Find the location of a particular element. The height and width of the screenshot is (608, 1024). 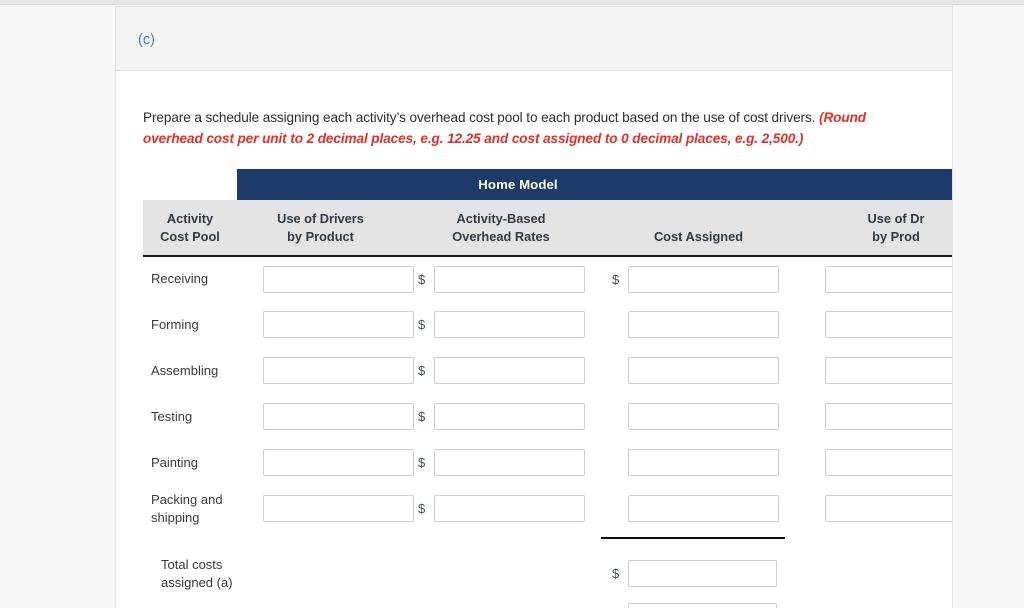

input-drivers2-receiving is located at coordinates (888, 279).